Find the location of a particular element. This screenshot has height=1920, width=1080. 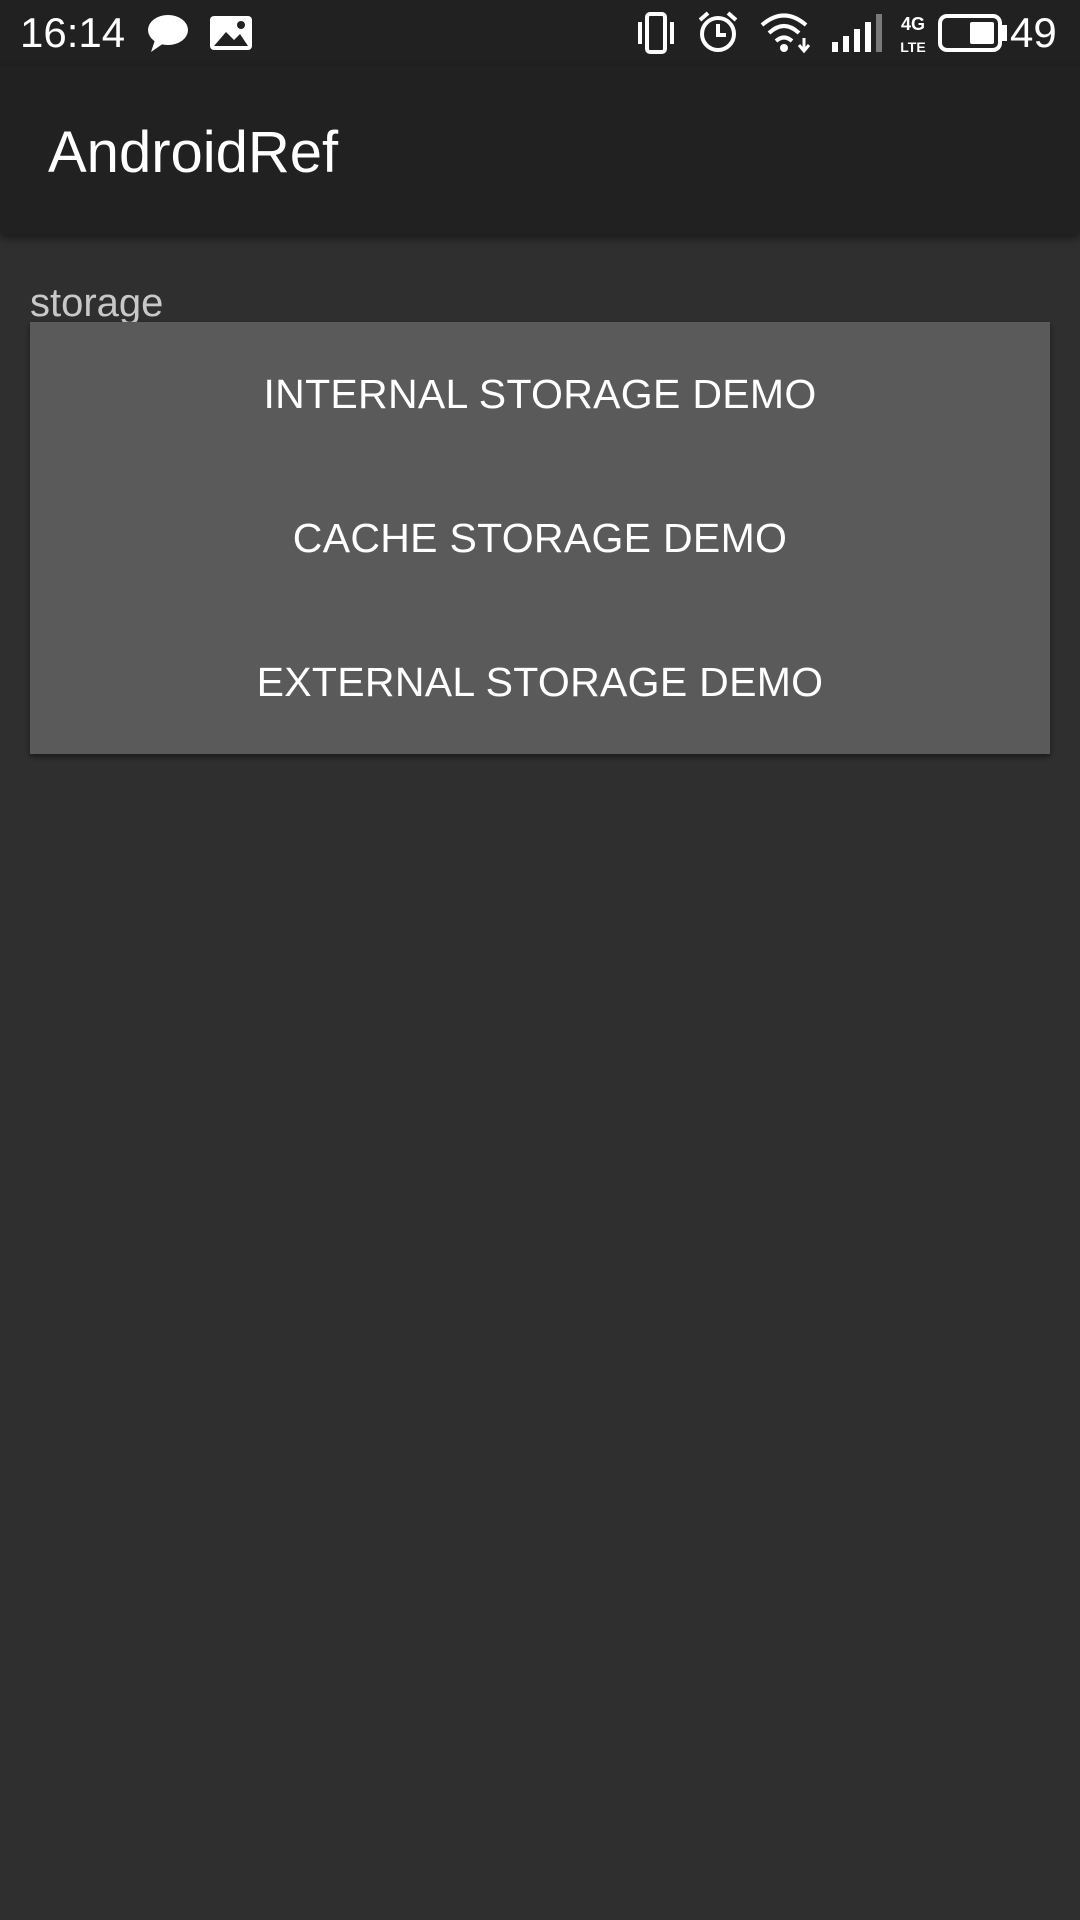

status-bar: 16:14 4G LTE 49 is located at coordinates (540, 33).